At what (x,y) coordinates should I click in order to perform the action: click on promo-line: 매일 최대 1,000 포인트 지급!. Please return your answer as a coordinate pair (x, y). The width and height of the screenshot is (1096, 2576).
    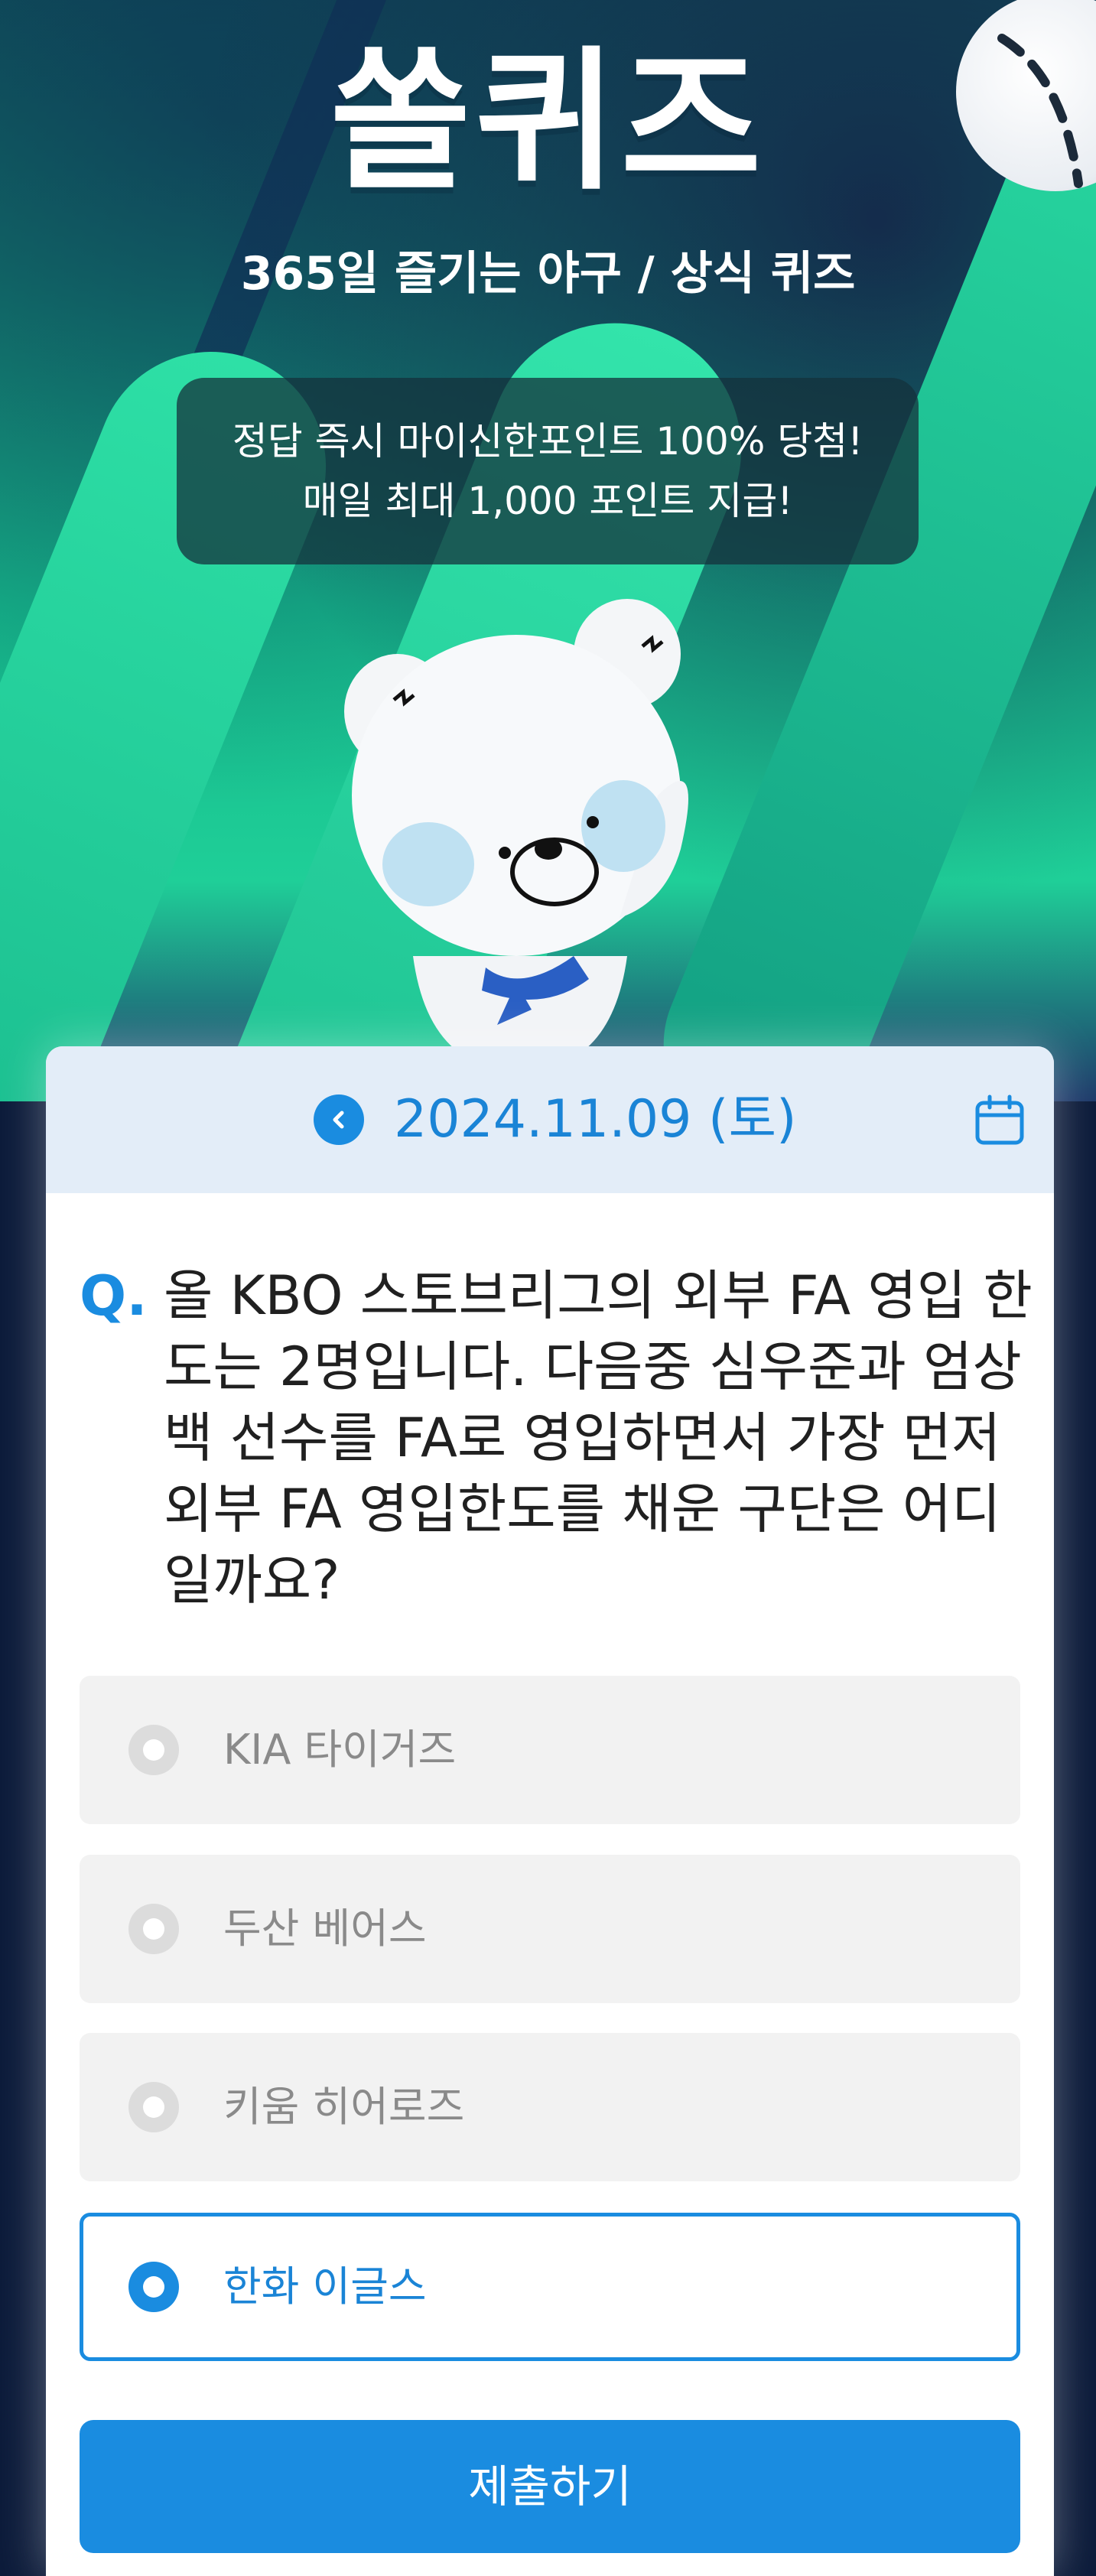
    Looking at the image, I should click on (547, 501).